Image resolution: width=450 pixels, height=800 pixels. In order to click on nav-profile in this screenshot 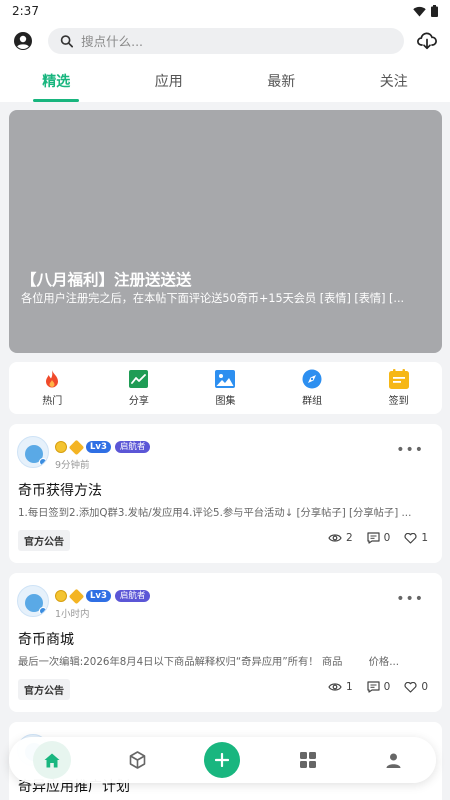, I will do `click(393, 760)`.